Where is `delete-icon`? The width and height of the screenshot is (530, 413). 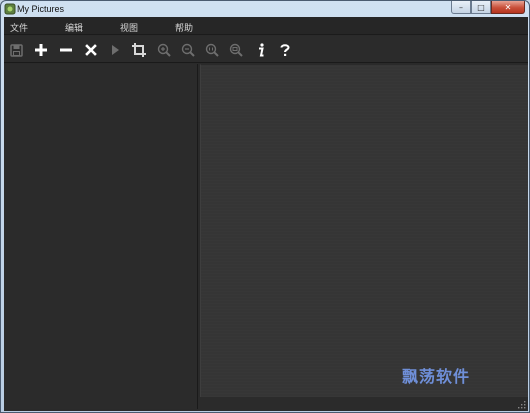 delete-icon is located at coordinates (91, 50).